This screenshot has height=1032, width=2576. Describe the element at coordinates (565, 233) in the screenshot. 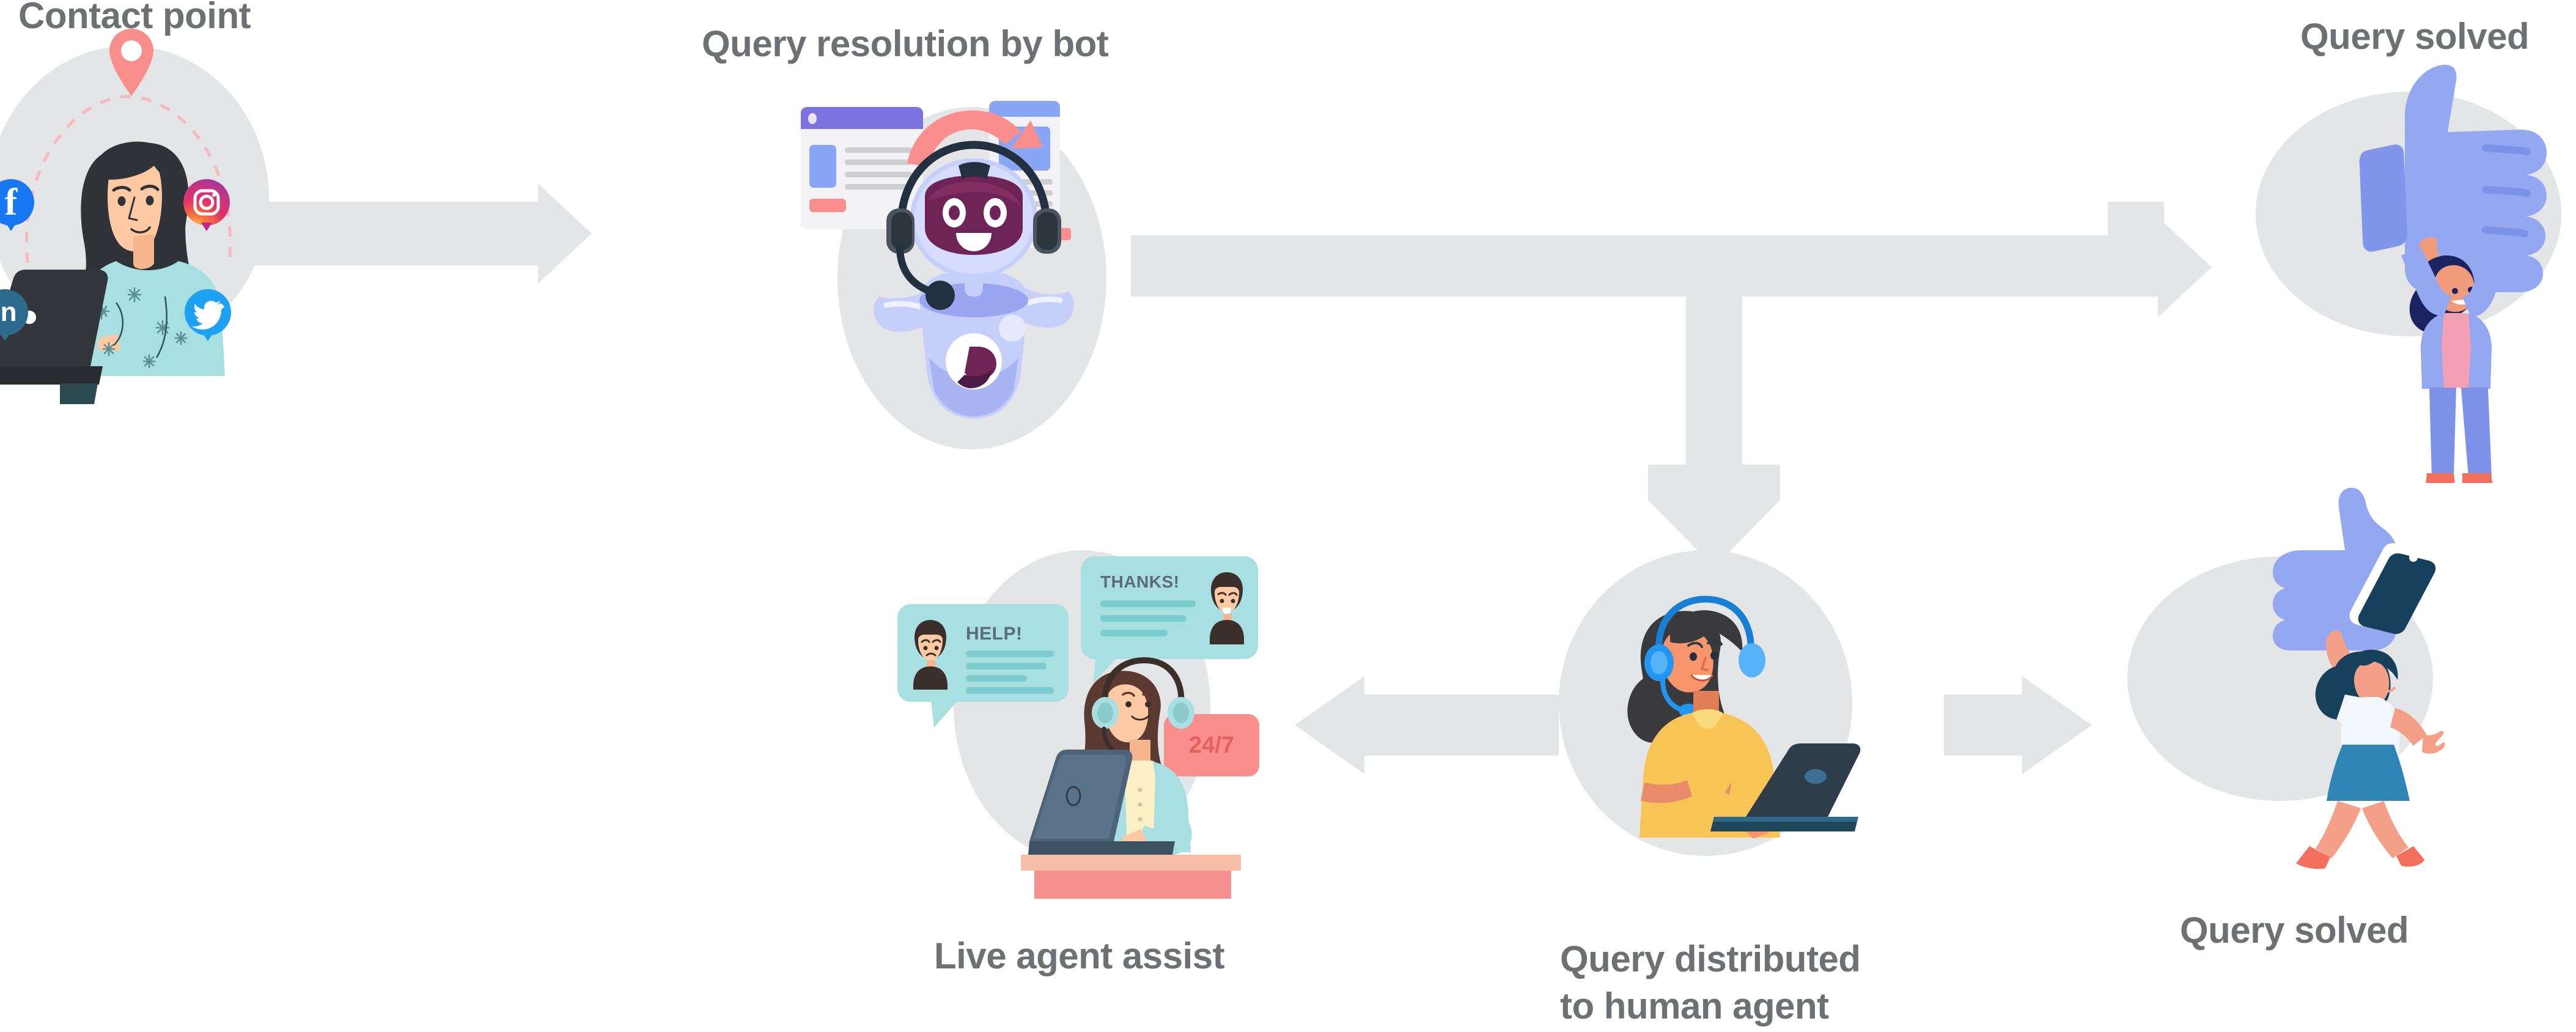

I see `arrowhead-contact-to-bot` at that location.